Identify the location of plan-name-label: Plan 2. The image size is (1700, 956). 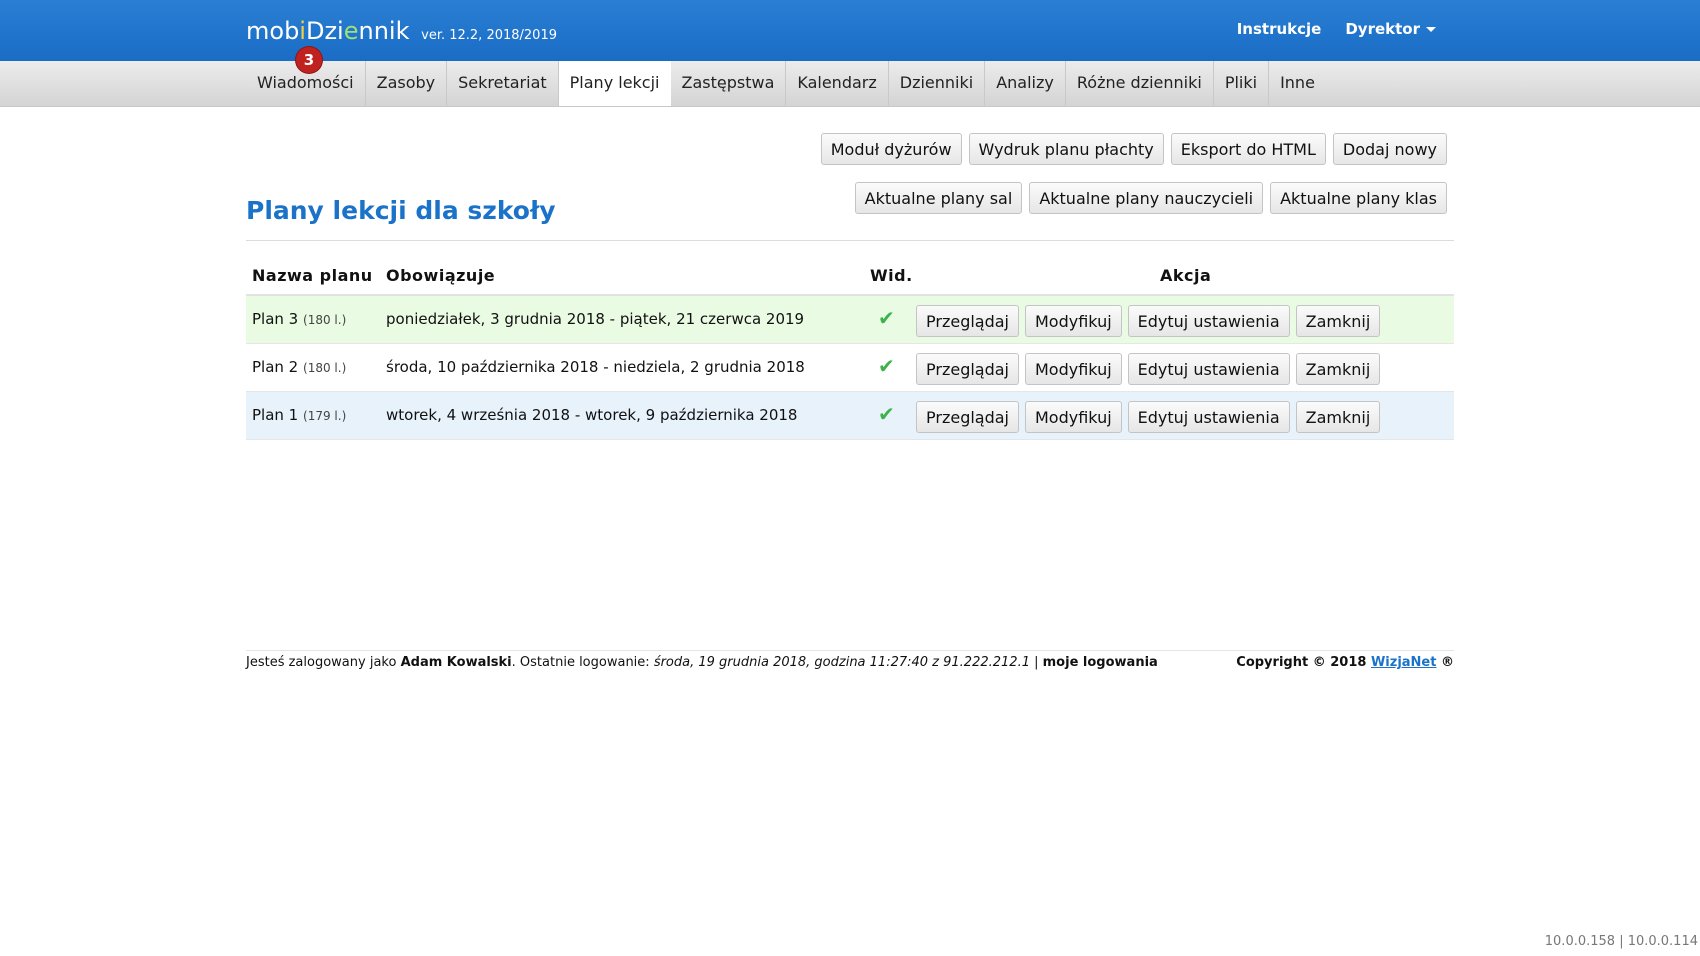
(275, 367).